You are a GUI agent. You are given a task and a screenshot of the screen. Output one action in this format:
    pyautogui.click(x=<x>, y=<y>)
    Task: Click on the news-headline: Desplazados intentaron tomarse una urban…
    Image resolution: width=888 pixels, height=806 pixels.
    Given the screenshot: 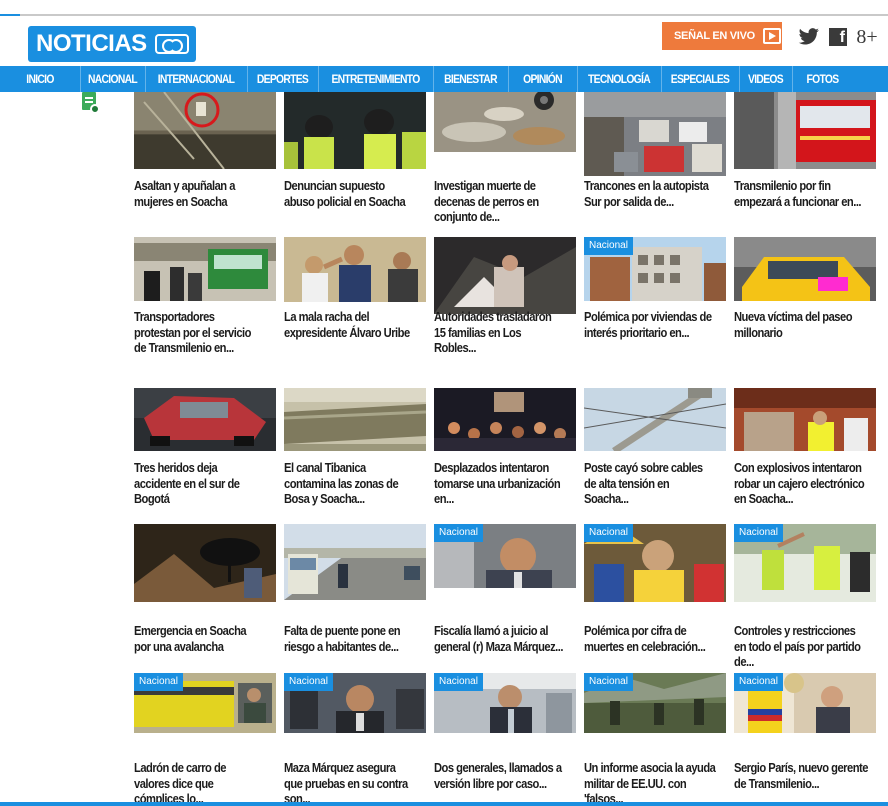 What is the action you would take?
    pyautogui.click(x=498, y=483)
    